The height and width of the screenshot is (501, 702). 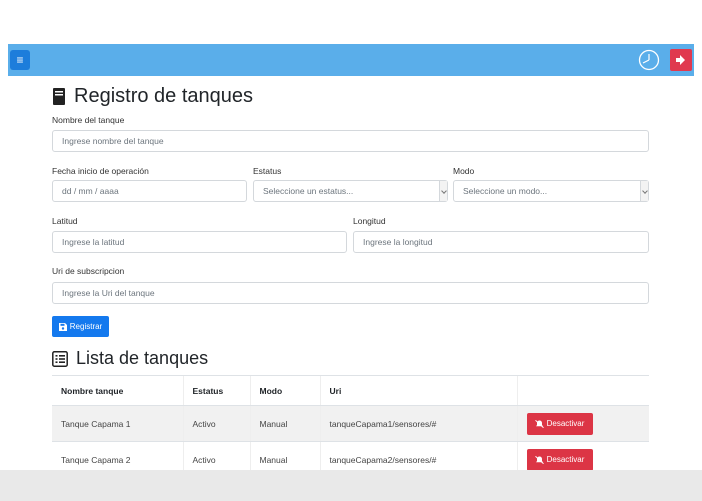 I want to click on uri-placeholder: Ingrese la Uri del tanque, so click(x=108, y=293).